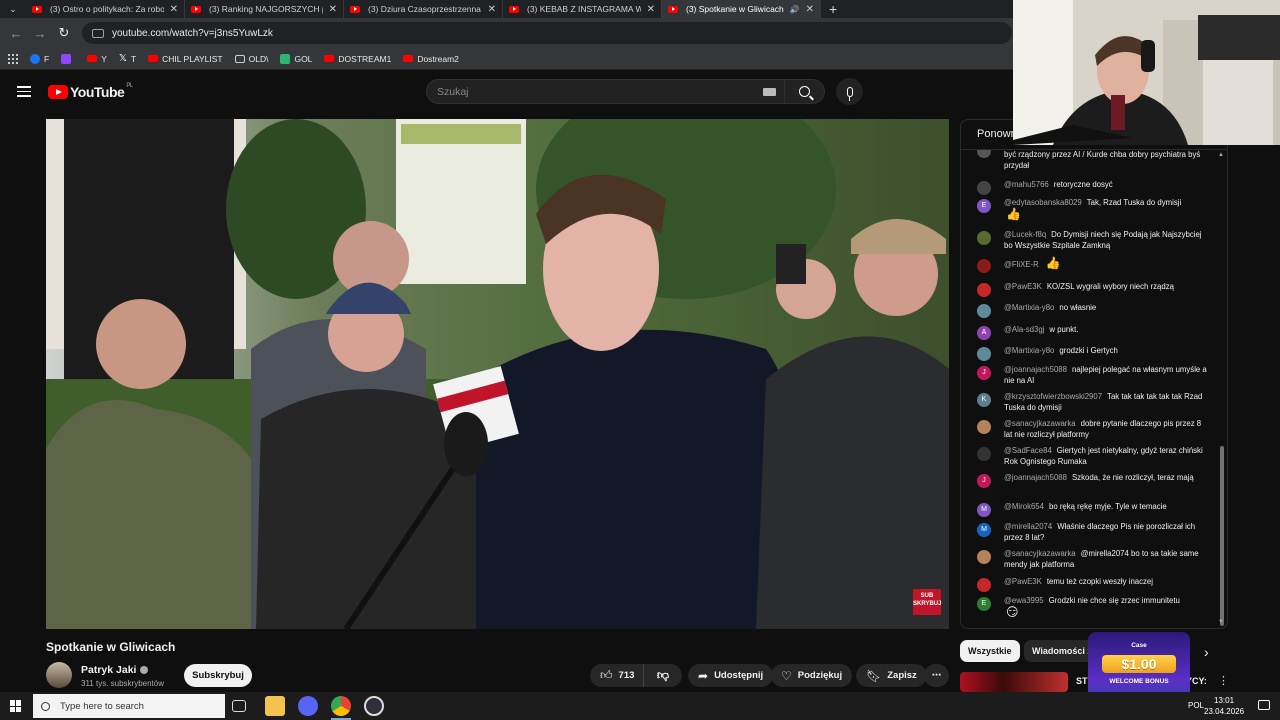  What do you see at coordinates (68, 58) in the screenshot?
I see `bookmark-item` at bounding box center [68, 58].